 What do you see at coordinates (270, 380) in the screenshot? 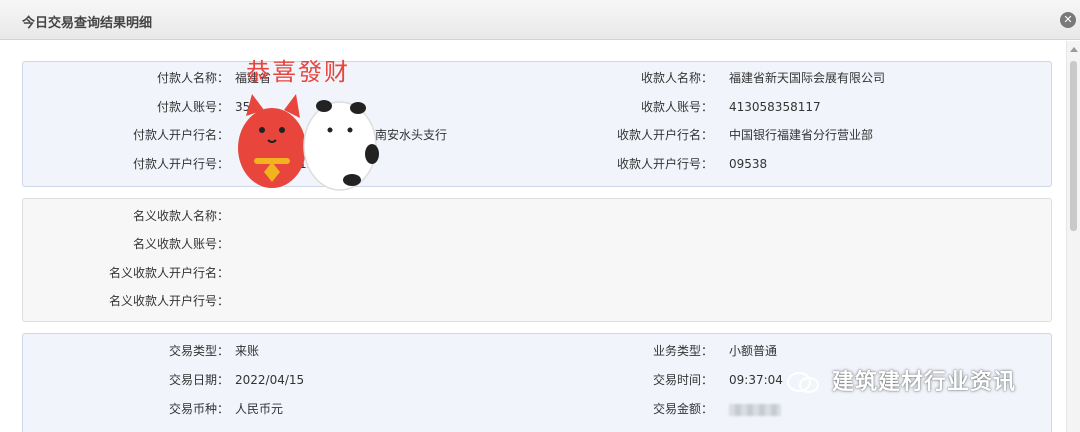
I see `tx-date-value: 2022/04/15` at bounding box center [270, 380].